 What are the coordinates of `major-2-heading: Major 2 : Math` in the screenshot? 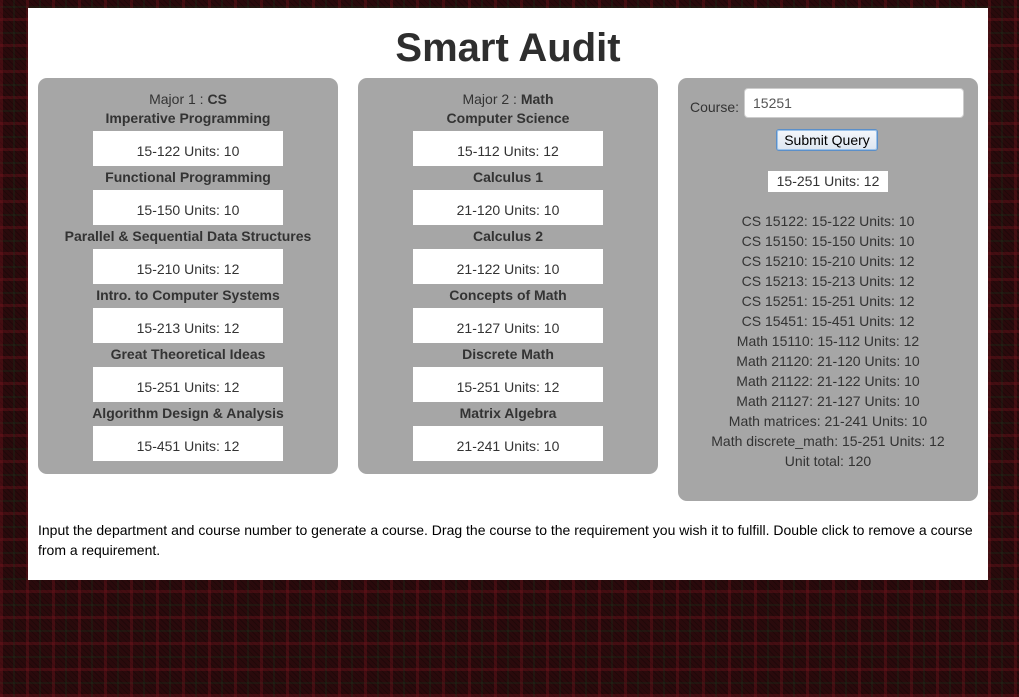 It's located at (508, 99).